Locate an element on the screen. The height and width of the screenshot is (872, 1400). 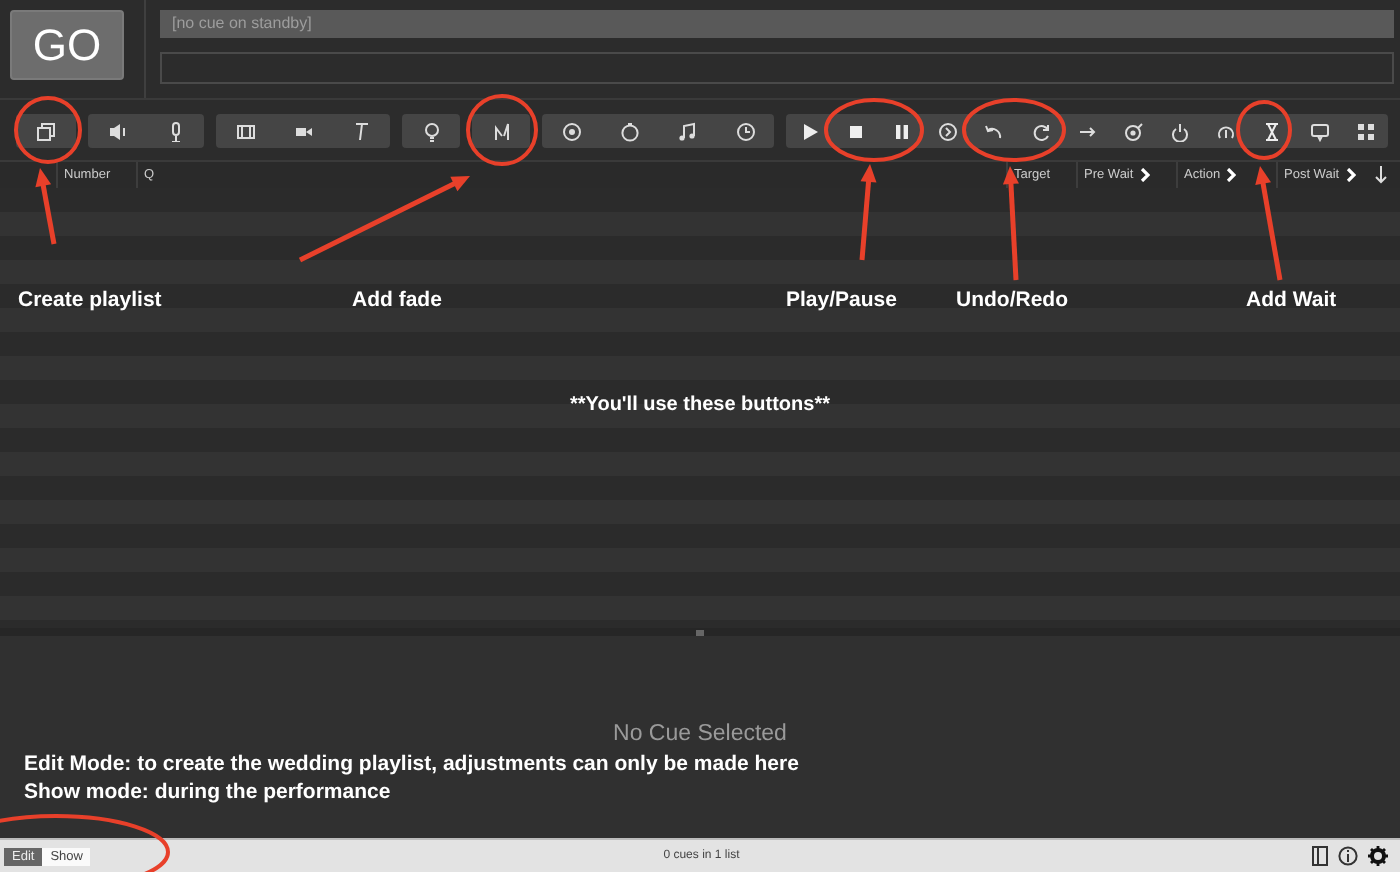
text-icon is located at coordinates (361, 131).